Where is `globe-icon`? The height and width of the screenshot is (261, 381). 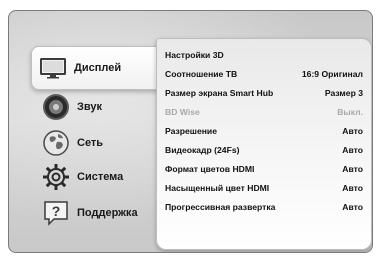
globe-icon is located at coordinates (56, 143).